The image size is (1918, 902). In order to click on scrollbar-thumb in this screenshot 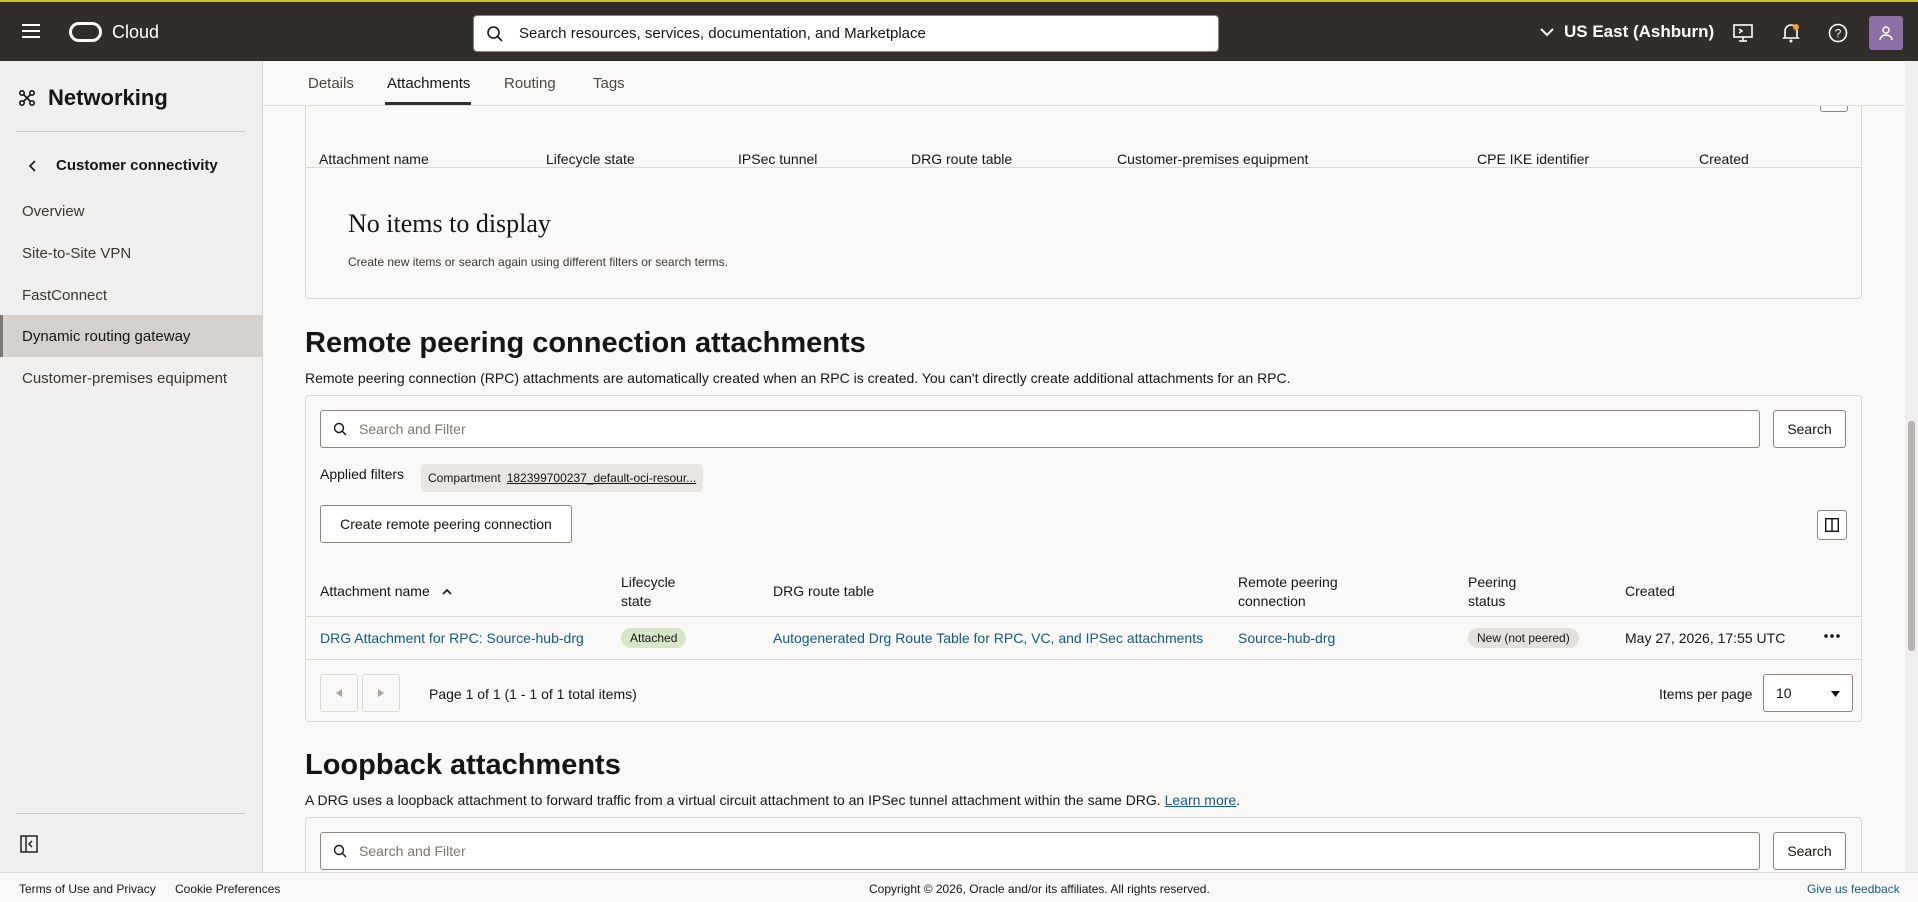, I will do `click(1911, 536)`.